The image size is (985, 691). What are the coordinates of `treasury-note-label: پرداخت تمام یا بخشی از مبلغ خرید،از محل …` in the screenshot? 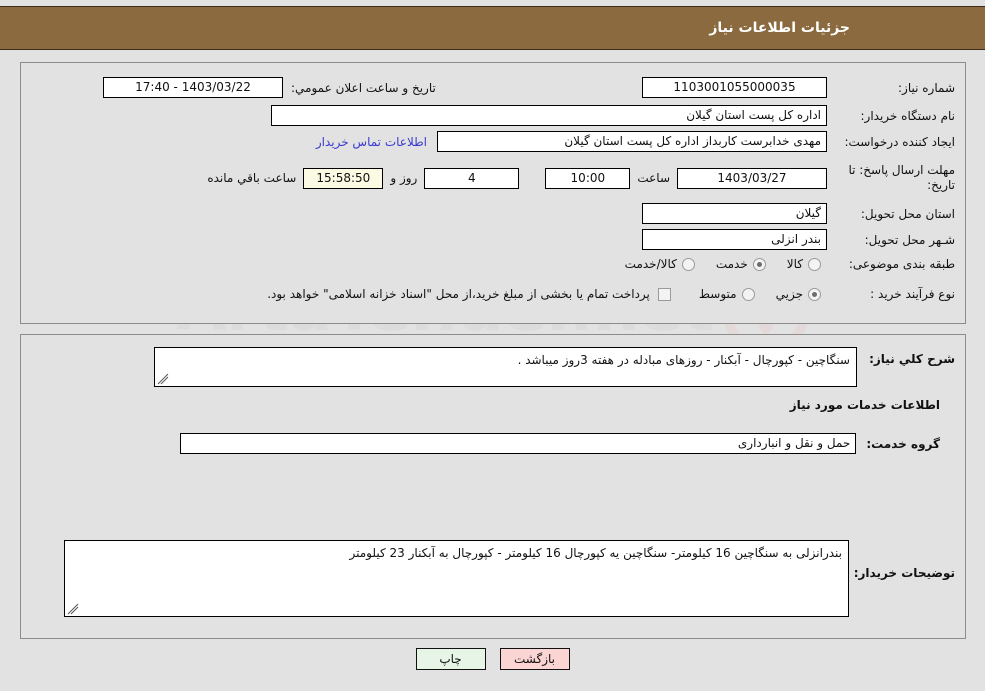 It's located at (458, 294).